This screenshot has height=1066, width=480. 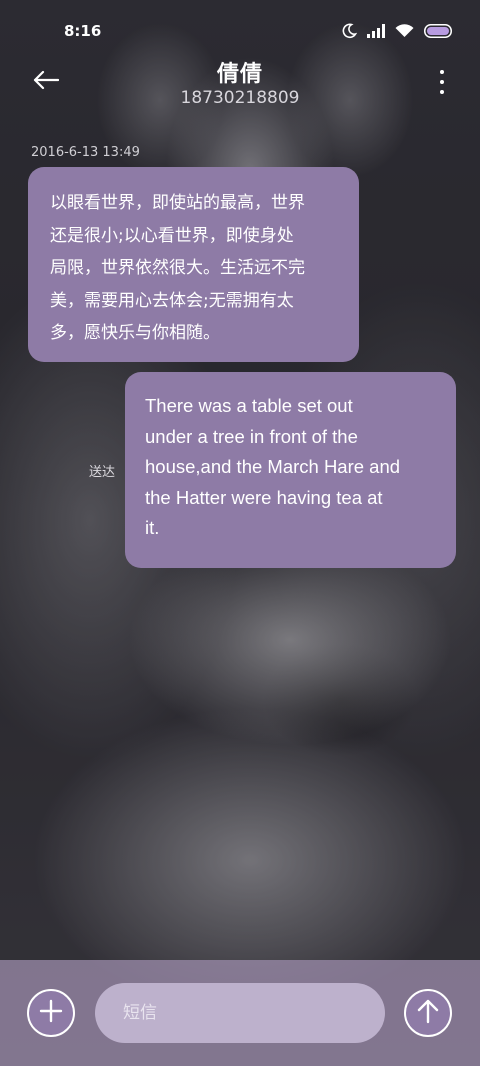 I want to click on send-button, so click(x=428, y=1013).